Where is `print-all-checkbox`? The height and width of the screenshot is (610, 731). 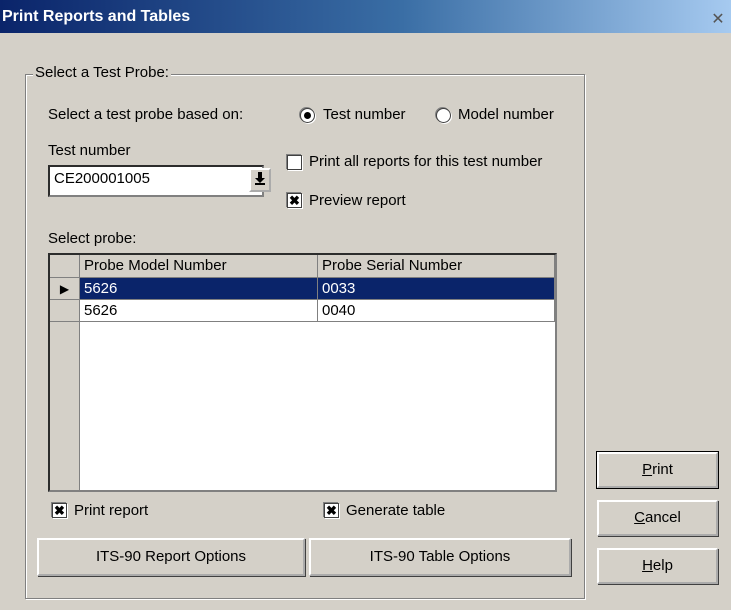
print-all-checkbox is located at coordinates (294, 162).